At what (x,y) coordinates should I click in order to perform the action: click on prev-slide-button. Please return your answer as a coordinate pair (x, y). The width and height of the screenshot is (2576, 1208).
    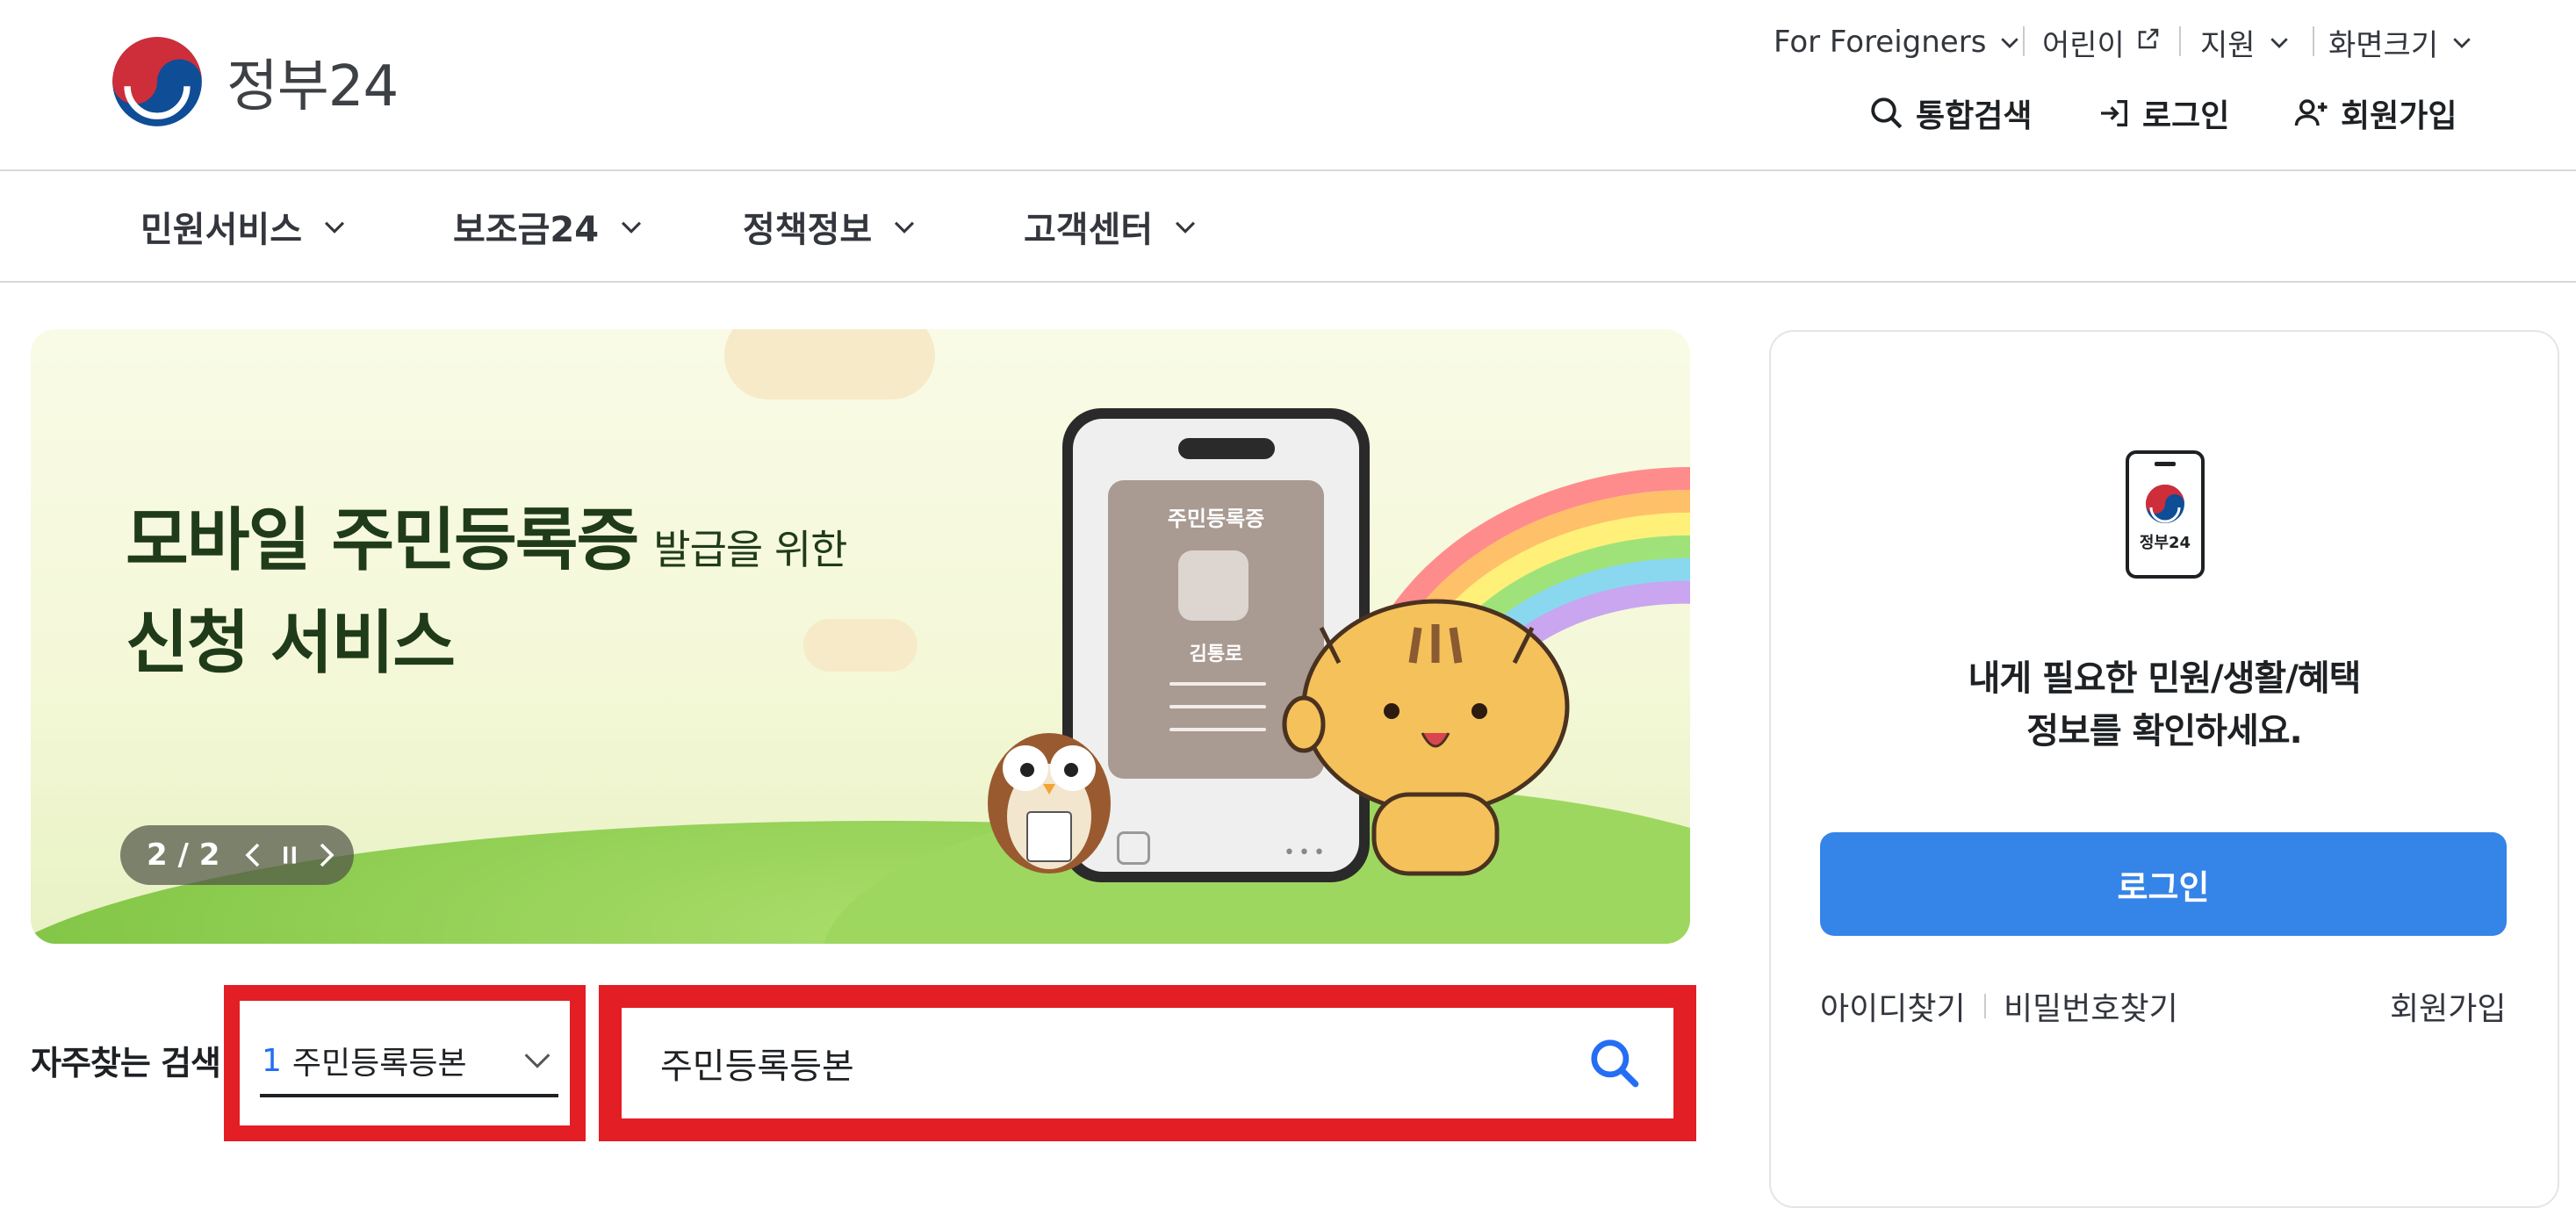
    Looking at the image, I should click on (253, 855).